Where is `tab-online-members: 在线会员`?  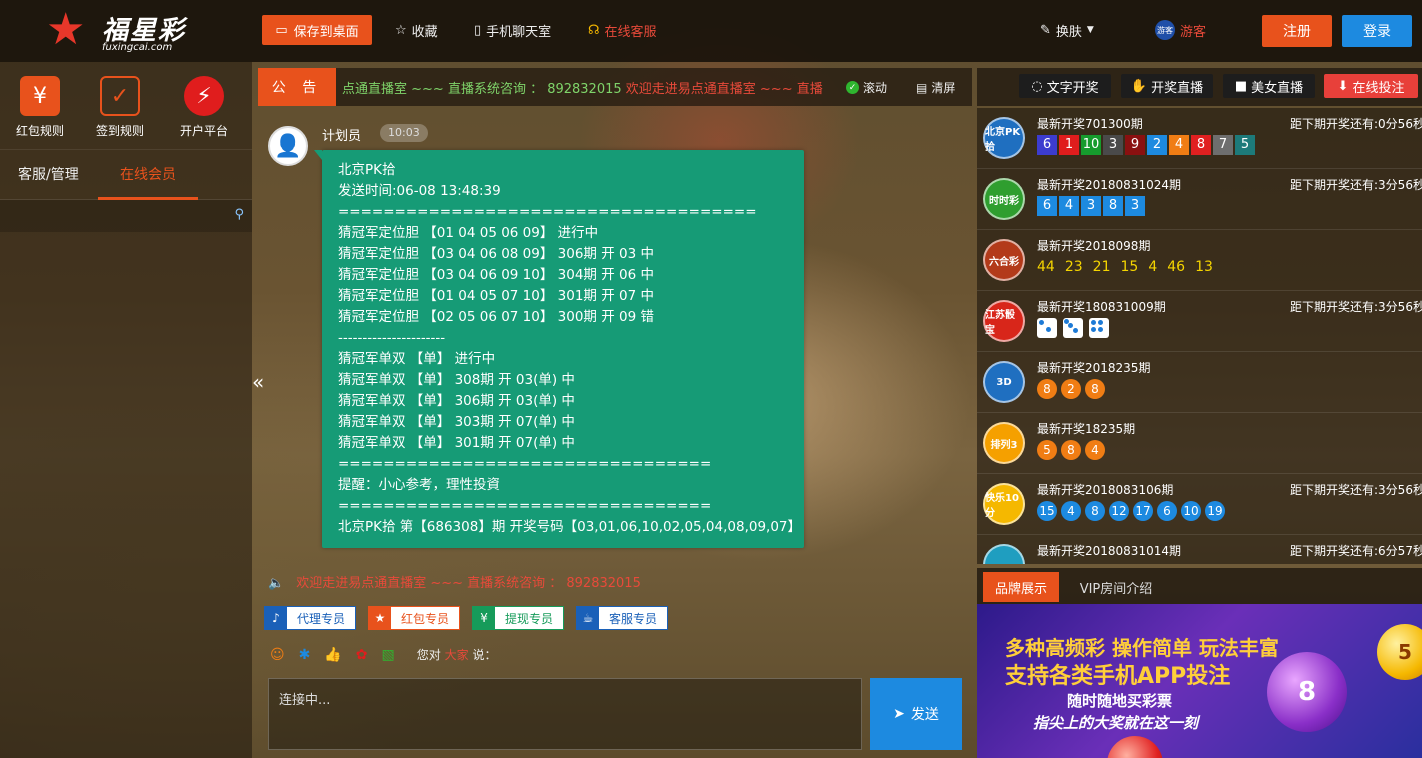 tab-online-members: 在线会员 is located at coordinates (148, 175).